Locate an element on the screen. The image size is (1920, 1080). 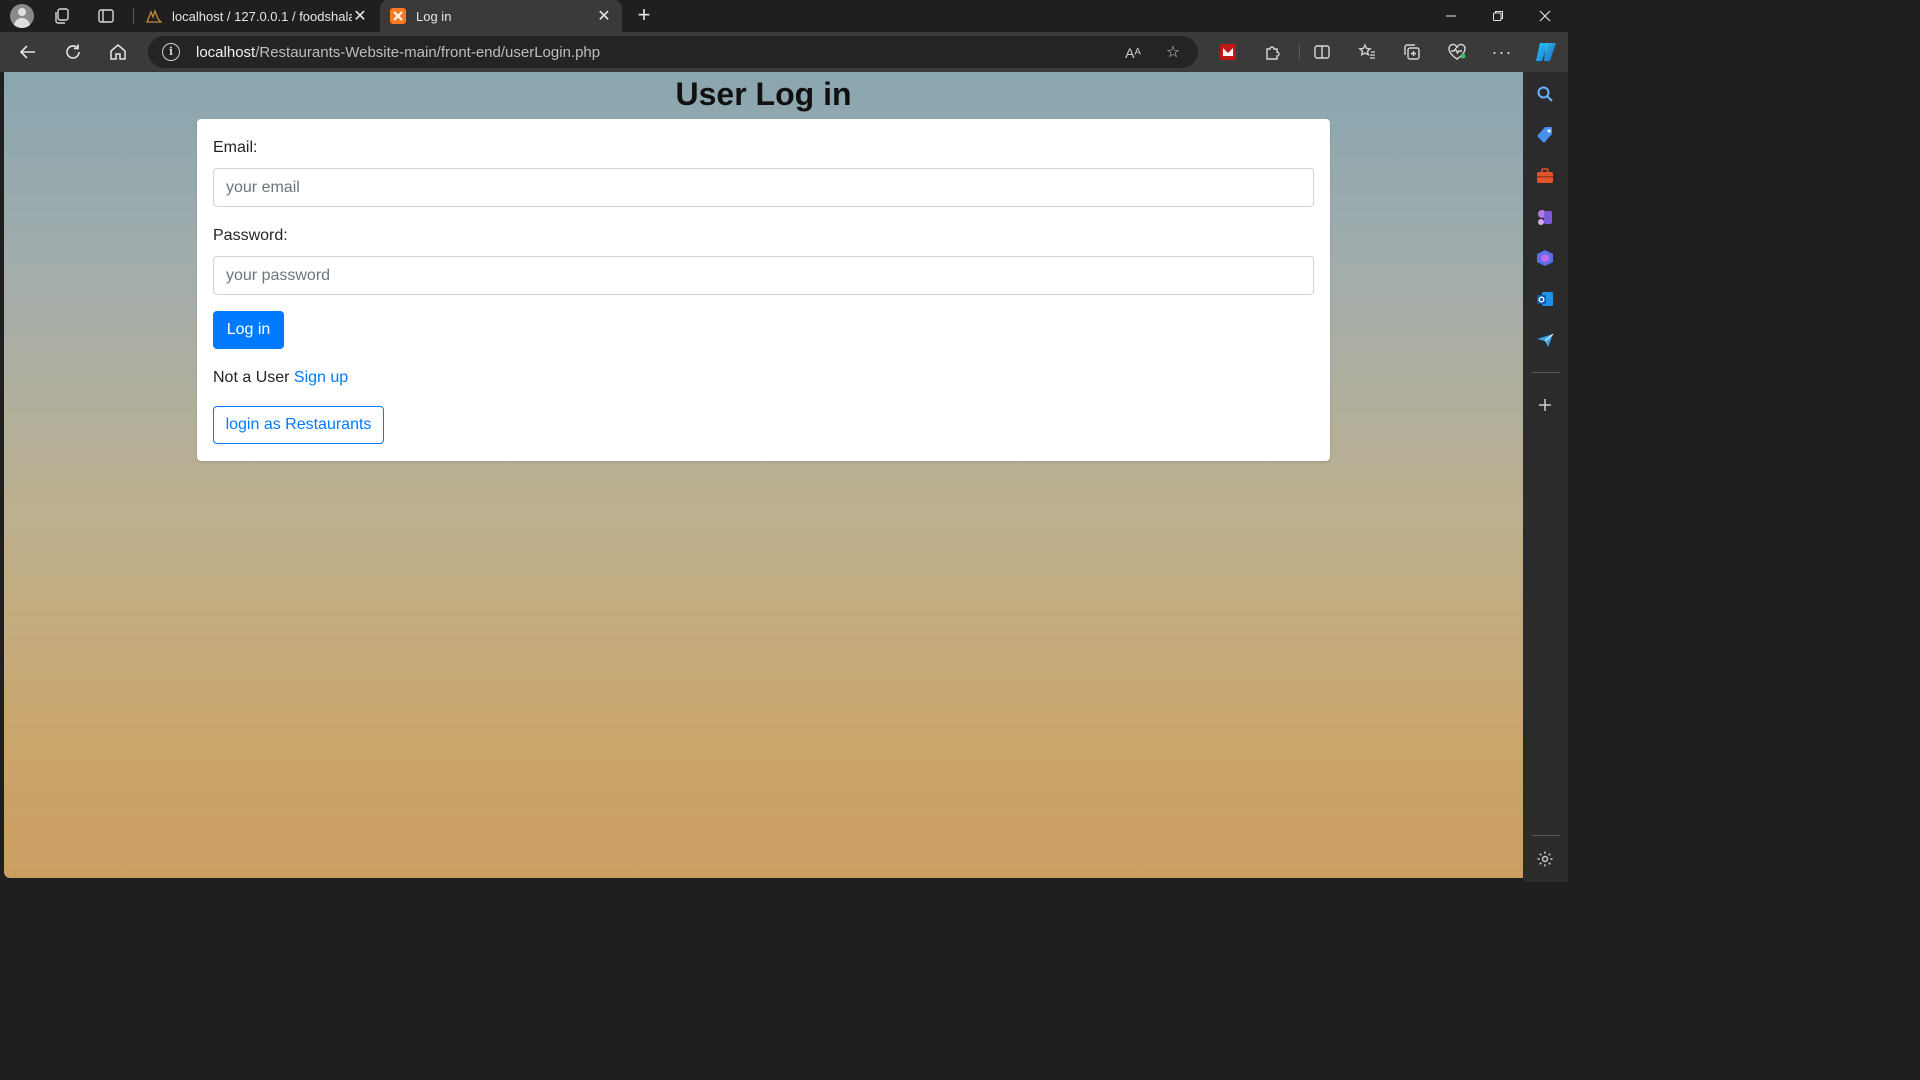
add-icon is located at coordinates (1545, 405).